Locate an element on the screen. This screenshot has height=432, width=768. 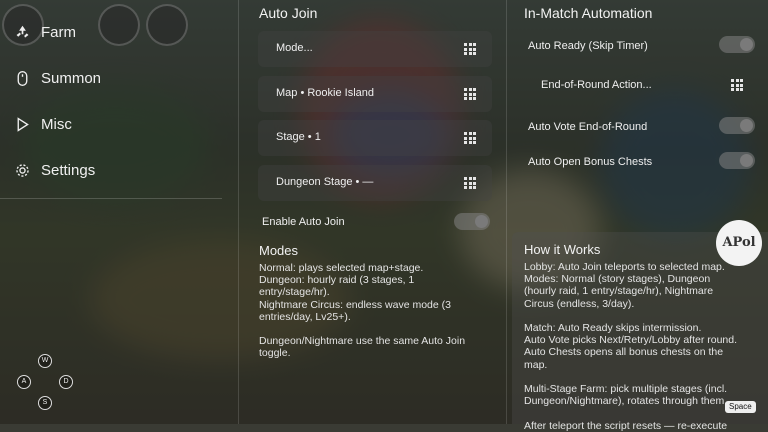
auto-ready-label: Auto Ready (Skip Timer) is located at coordinates (588, 46).